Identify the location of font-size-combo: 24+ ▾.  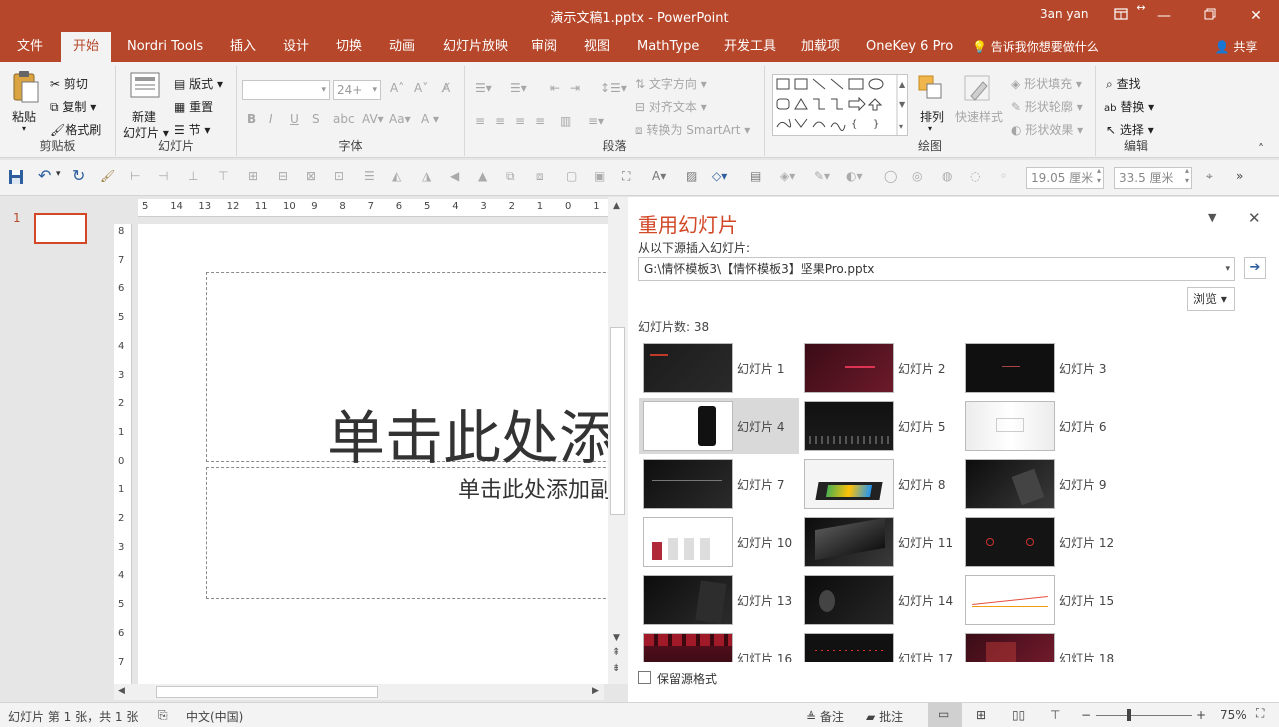
(357, 90).